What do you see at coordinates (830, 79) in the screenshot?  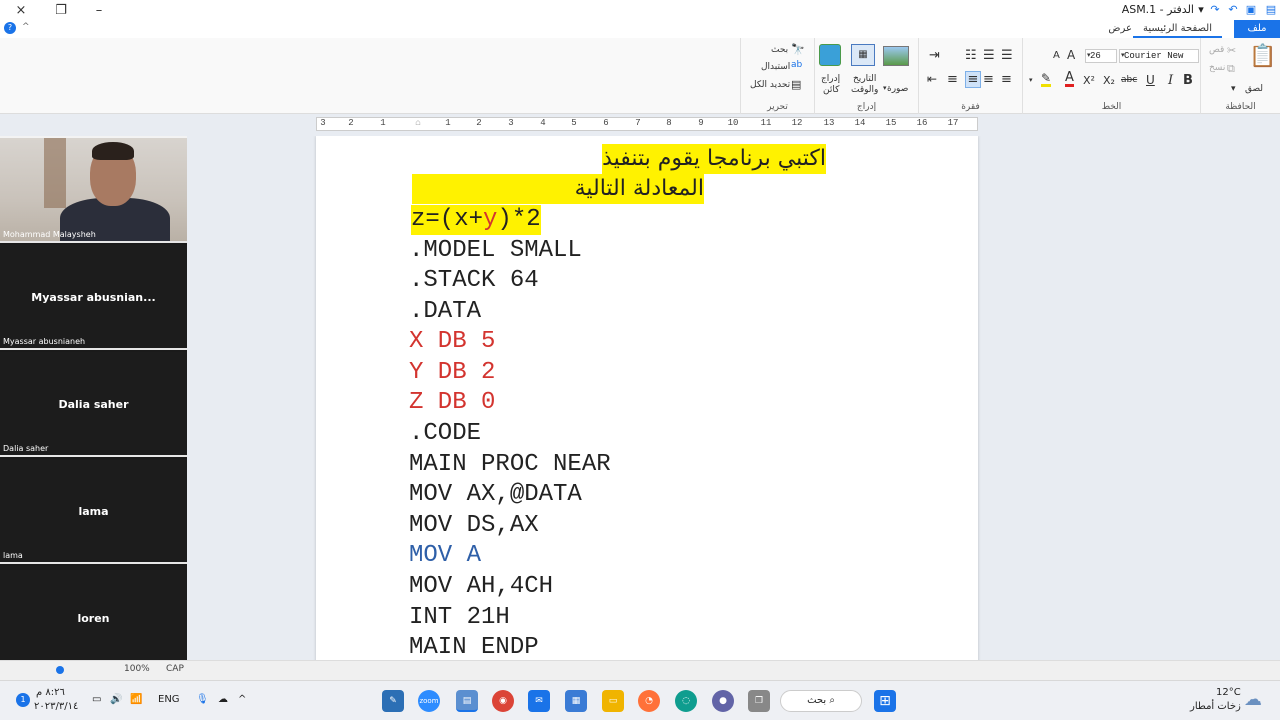 I see `insert-object-line1: إدراج` at bounding box center [830, 79].